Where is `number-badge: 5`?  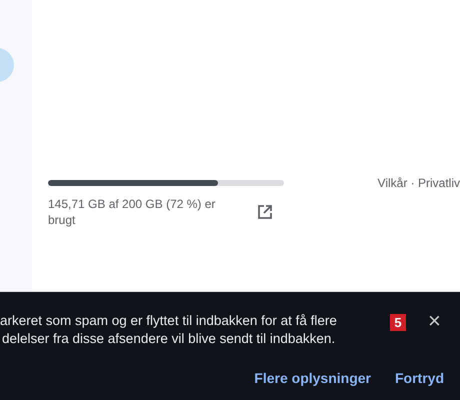
number-badge: 5 is located at coordinates (398, 322).